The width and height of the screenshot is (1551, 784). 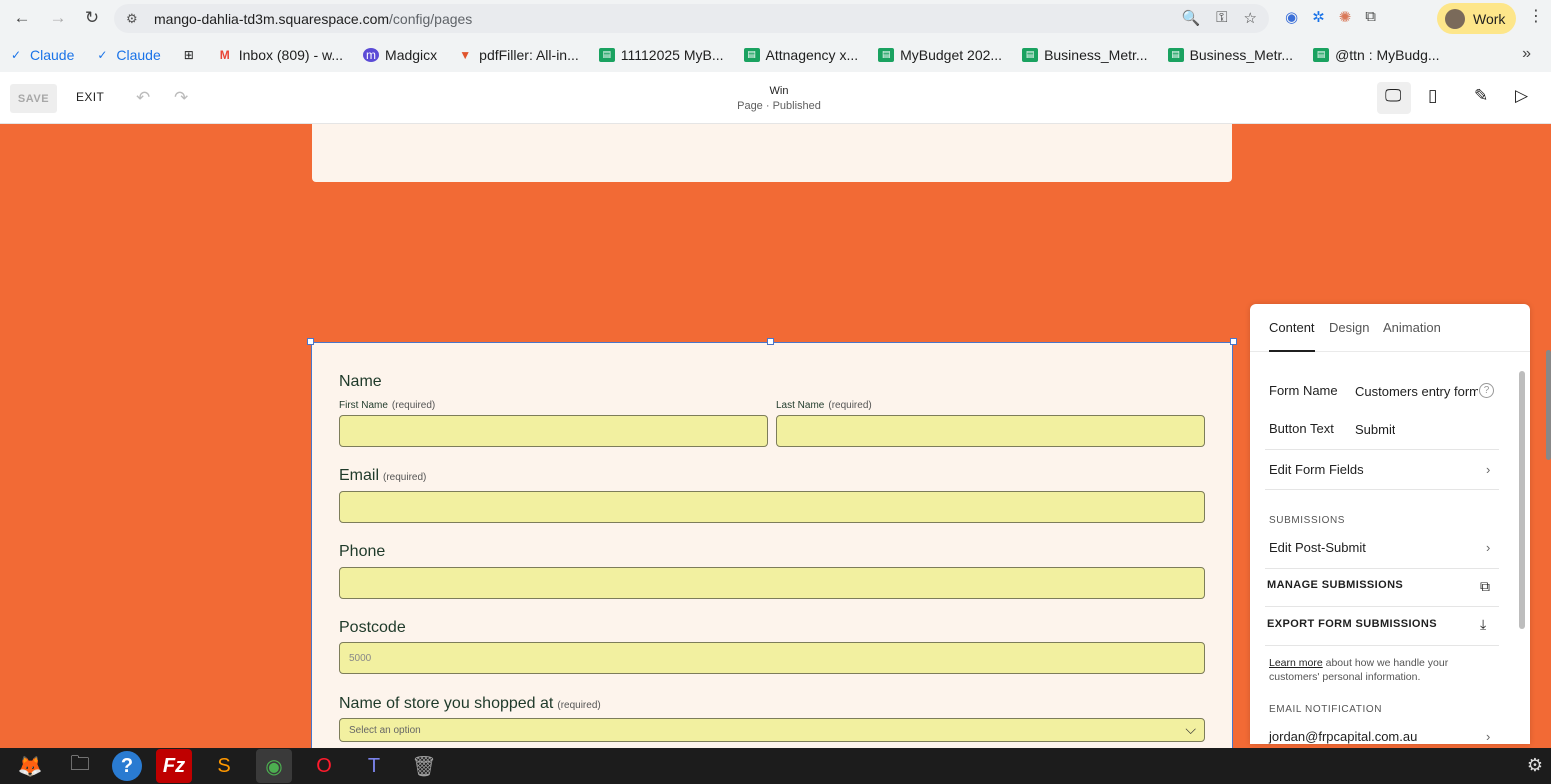 I want to click on external-link-icon: ⧉, so click(x=1485, y=586).